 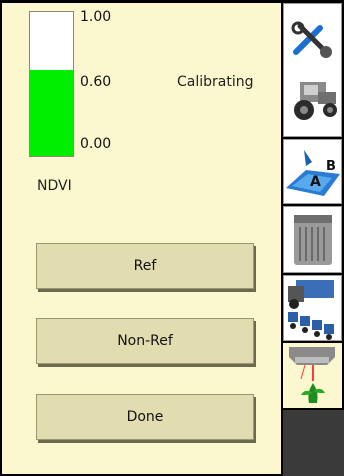 I want to click on ndvi-gauge, so click(x=51, y=84).